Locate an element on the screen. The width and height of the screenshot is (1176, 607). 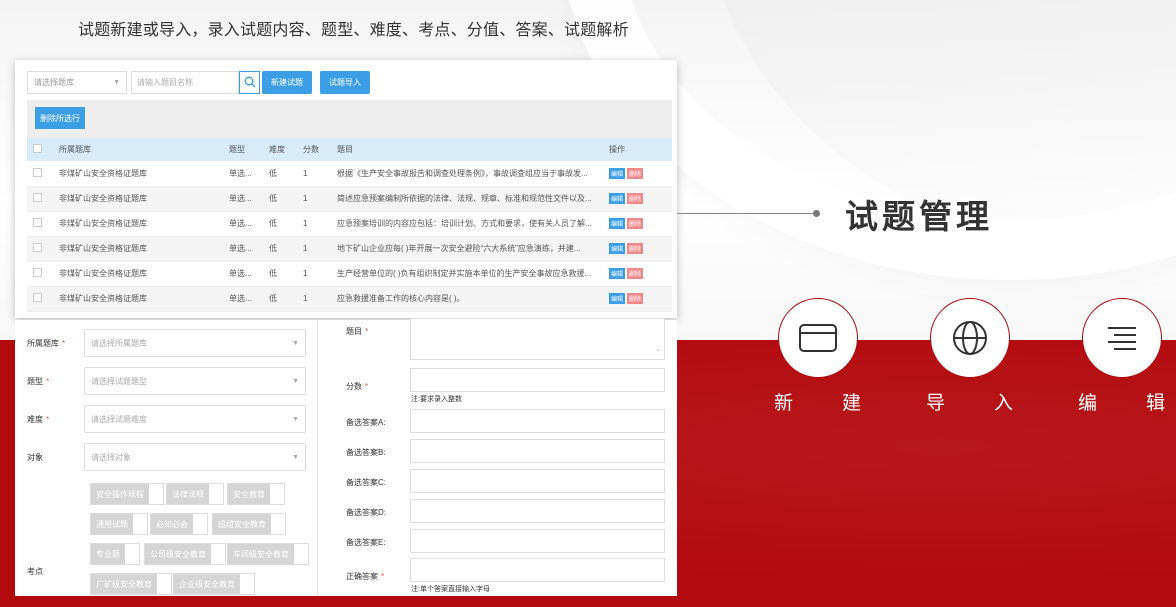
bank-select-placeholder: 请选择所属题库 is located at coordinates (119, 343).